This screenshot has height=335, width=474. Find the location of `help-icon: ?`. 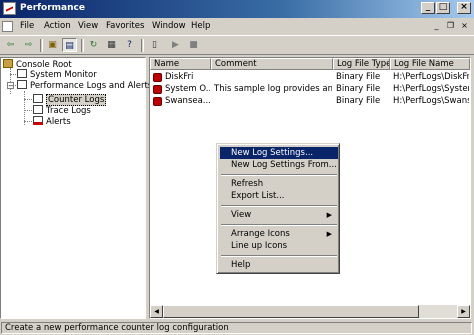

help-icon: ? is located at coordinates (129, 45).